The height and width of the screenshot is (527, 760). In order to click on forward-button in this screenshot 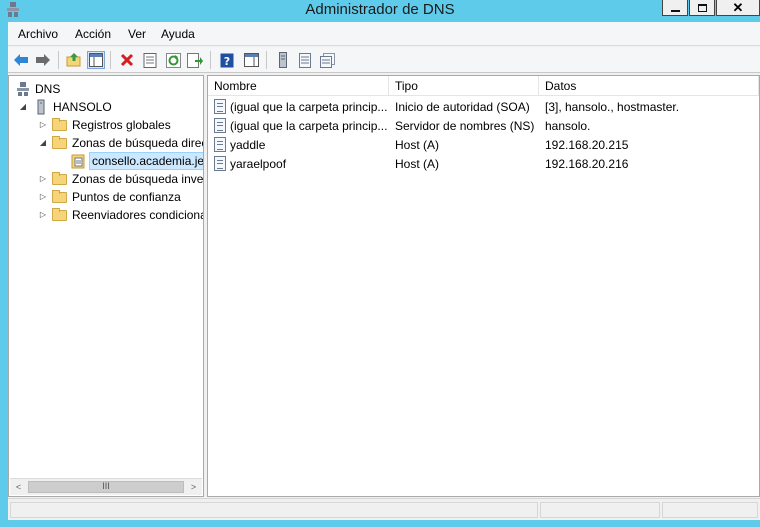, I will do `click(43, 60)`.